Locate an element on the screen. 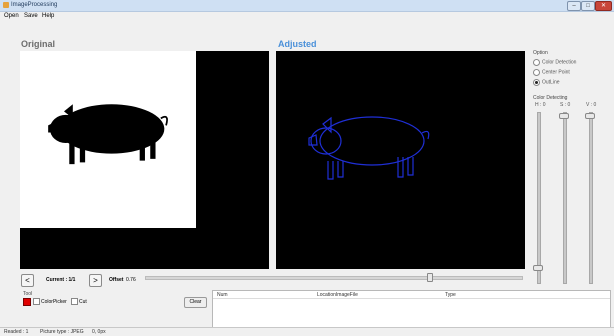 The width and height of the screenshot is (614, 336). radio-outline: OutLine is located at coordinates (546, 82).